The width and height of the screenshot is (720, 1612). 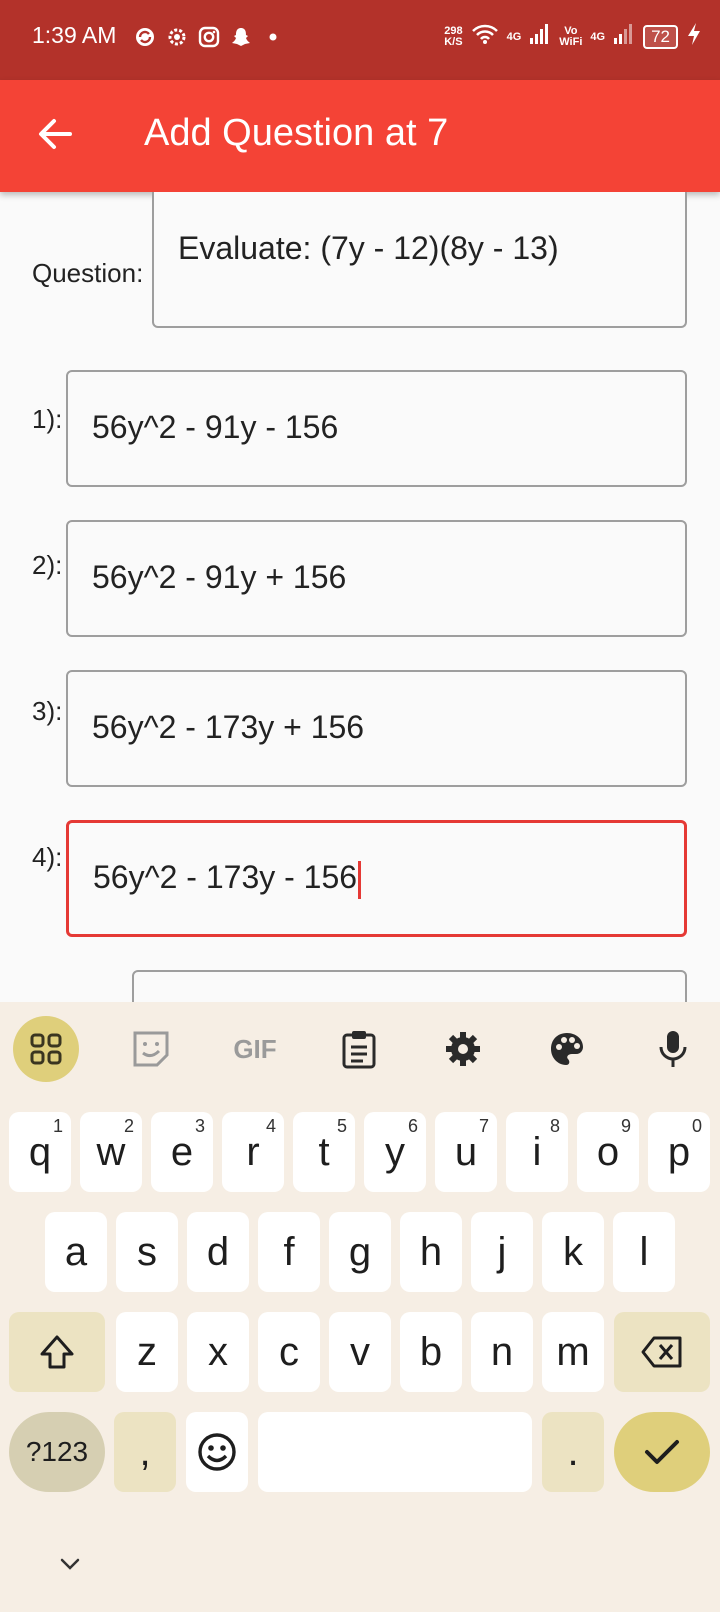 I want to click on key-s: s, so click(x=147, y=1252).